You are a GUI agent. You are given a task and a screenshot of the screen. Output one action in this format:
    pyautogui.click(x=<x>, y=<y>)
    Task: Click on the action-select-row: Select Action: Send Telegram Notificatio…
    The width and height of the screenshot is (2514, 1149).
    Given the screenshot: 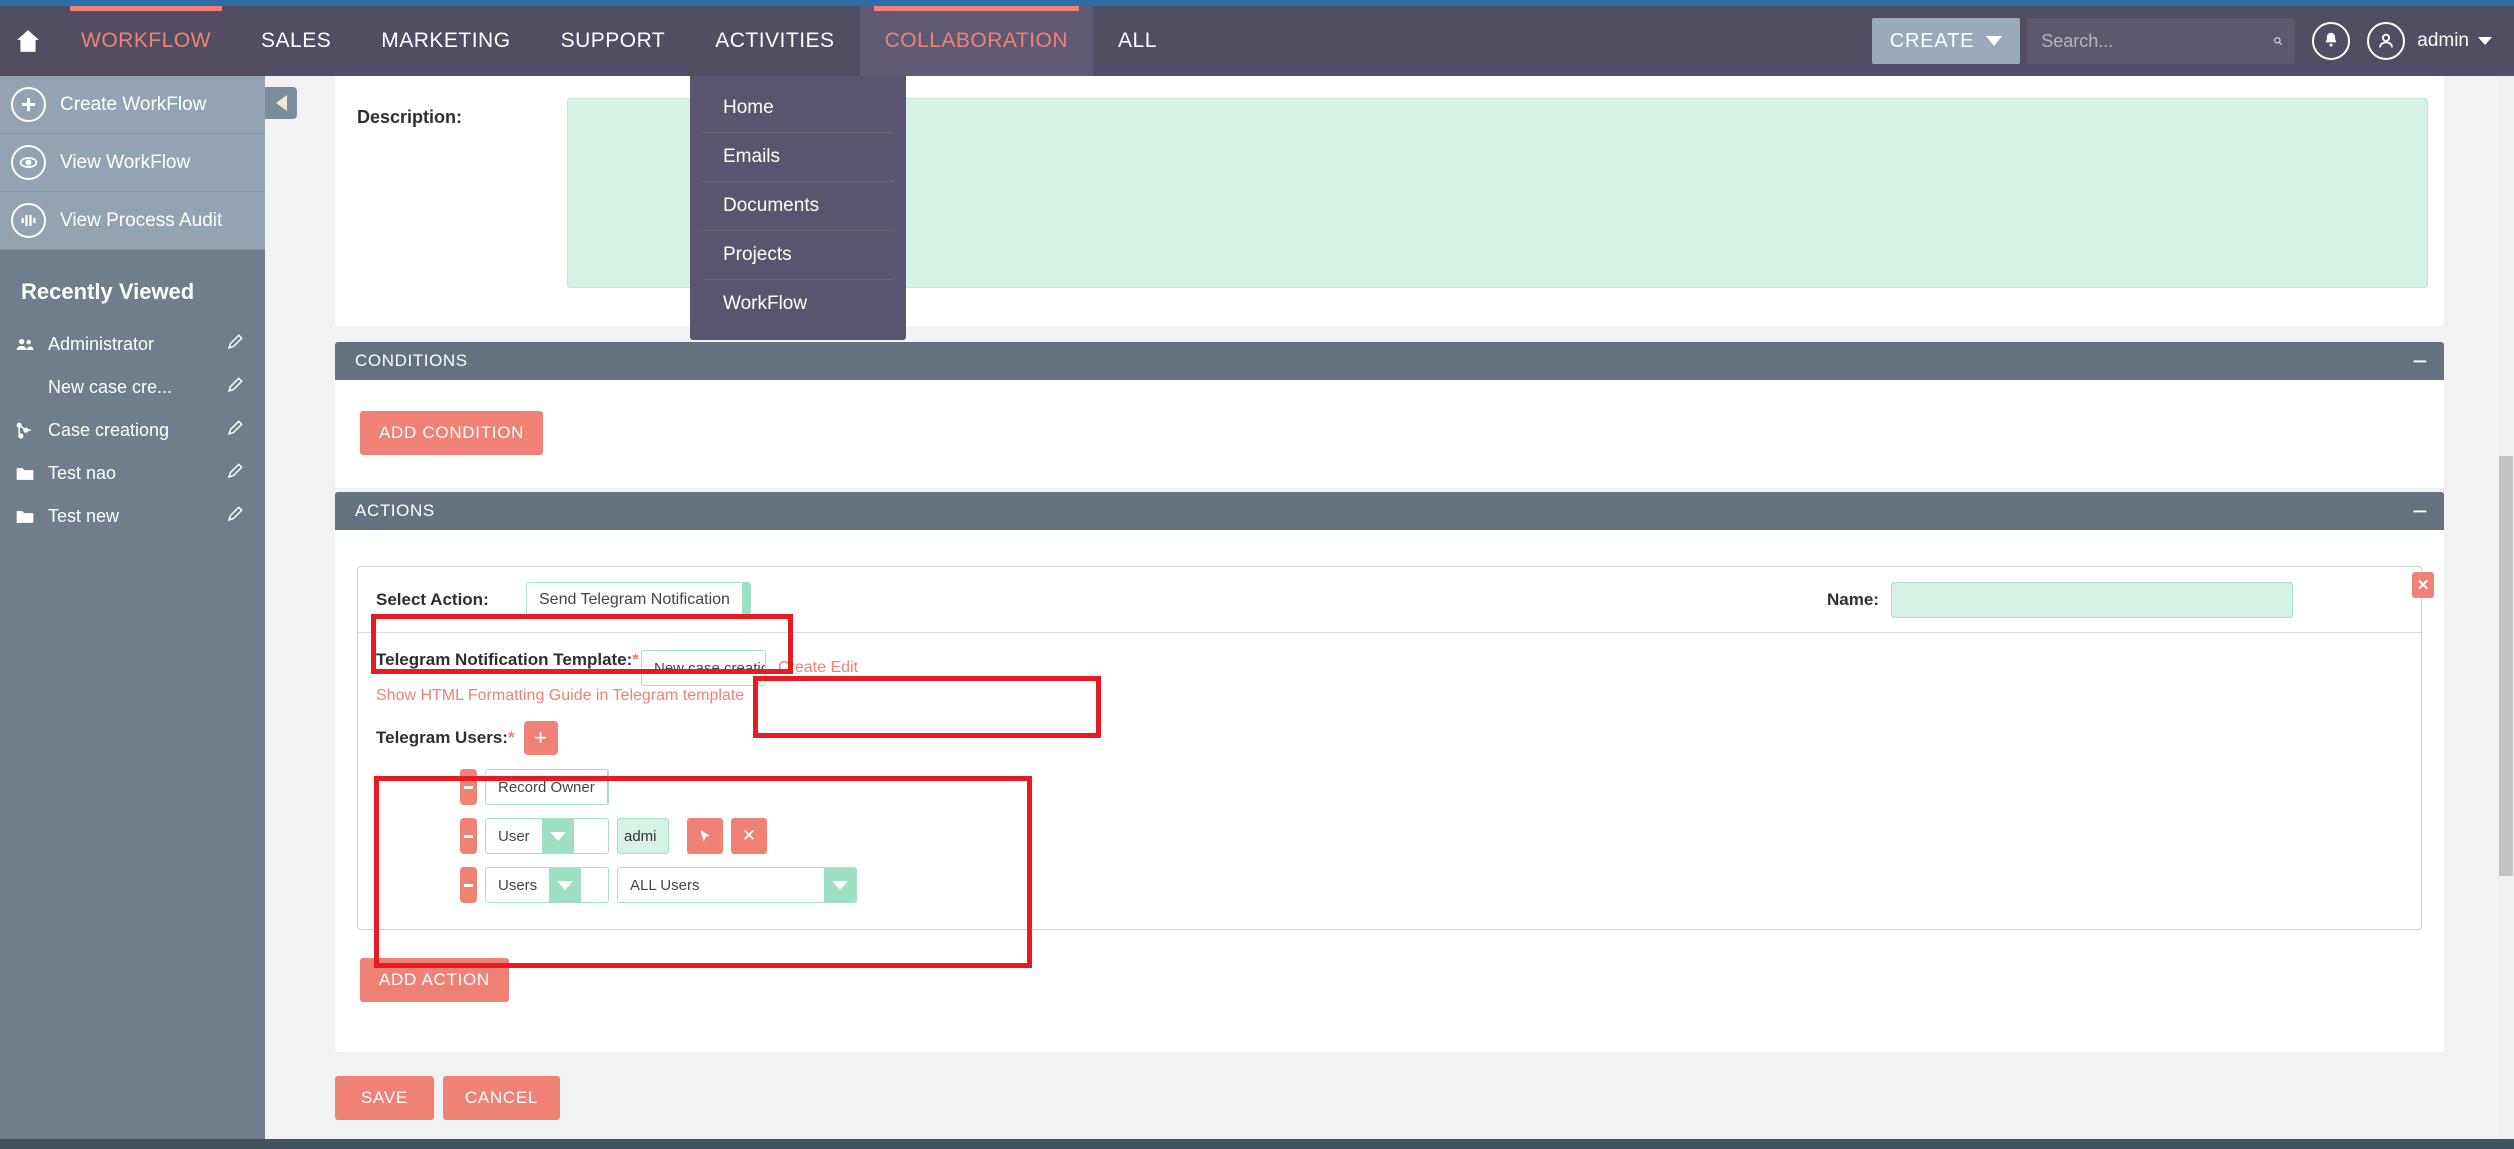 What is the action you would take?
    pyautogui.click(x=1389, y=600)
    